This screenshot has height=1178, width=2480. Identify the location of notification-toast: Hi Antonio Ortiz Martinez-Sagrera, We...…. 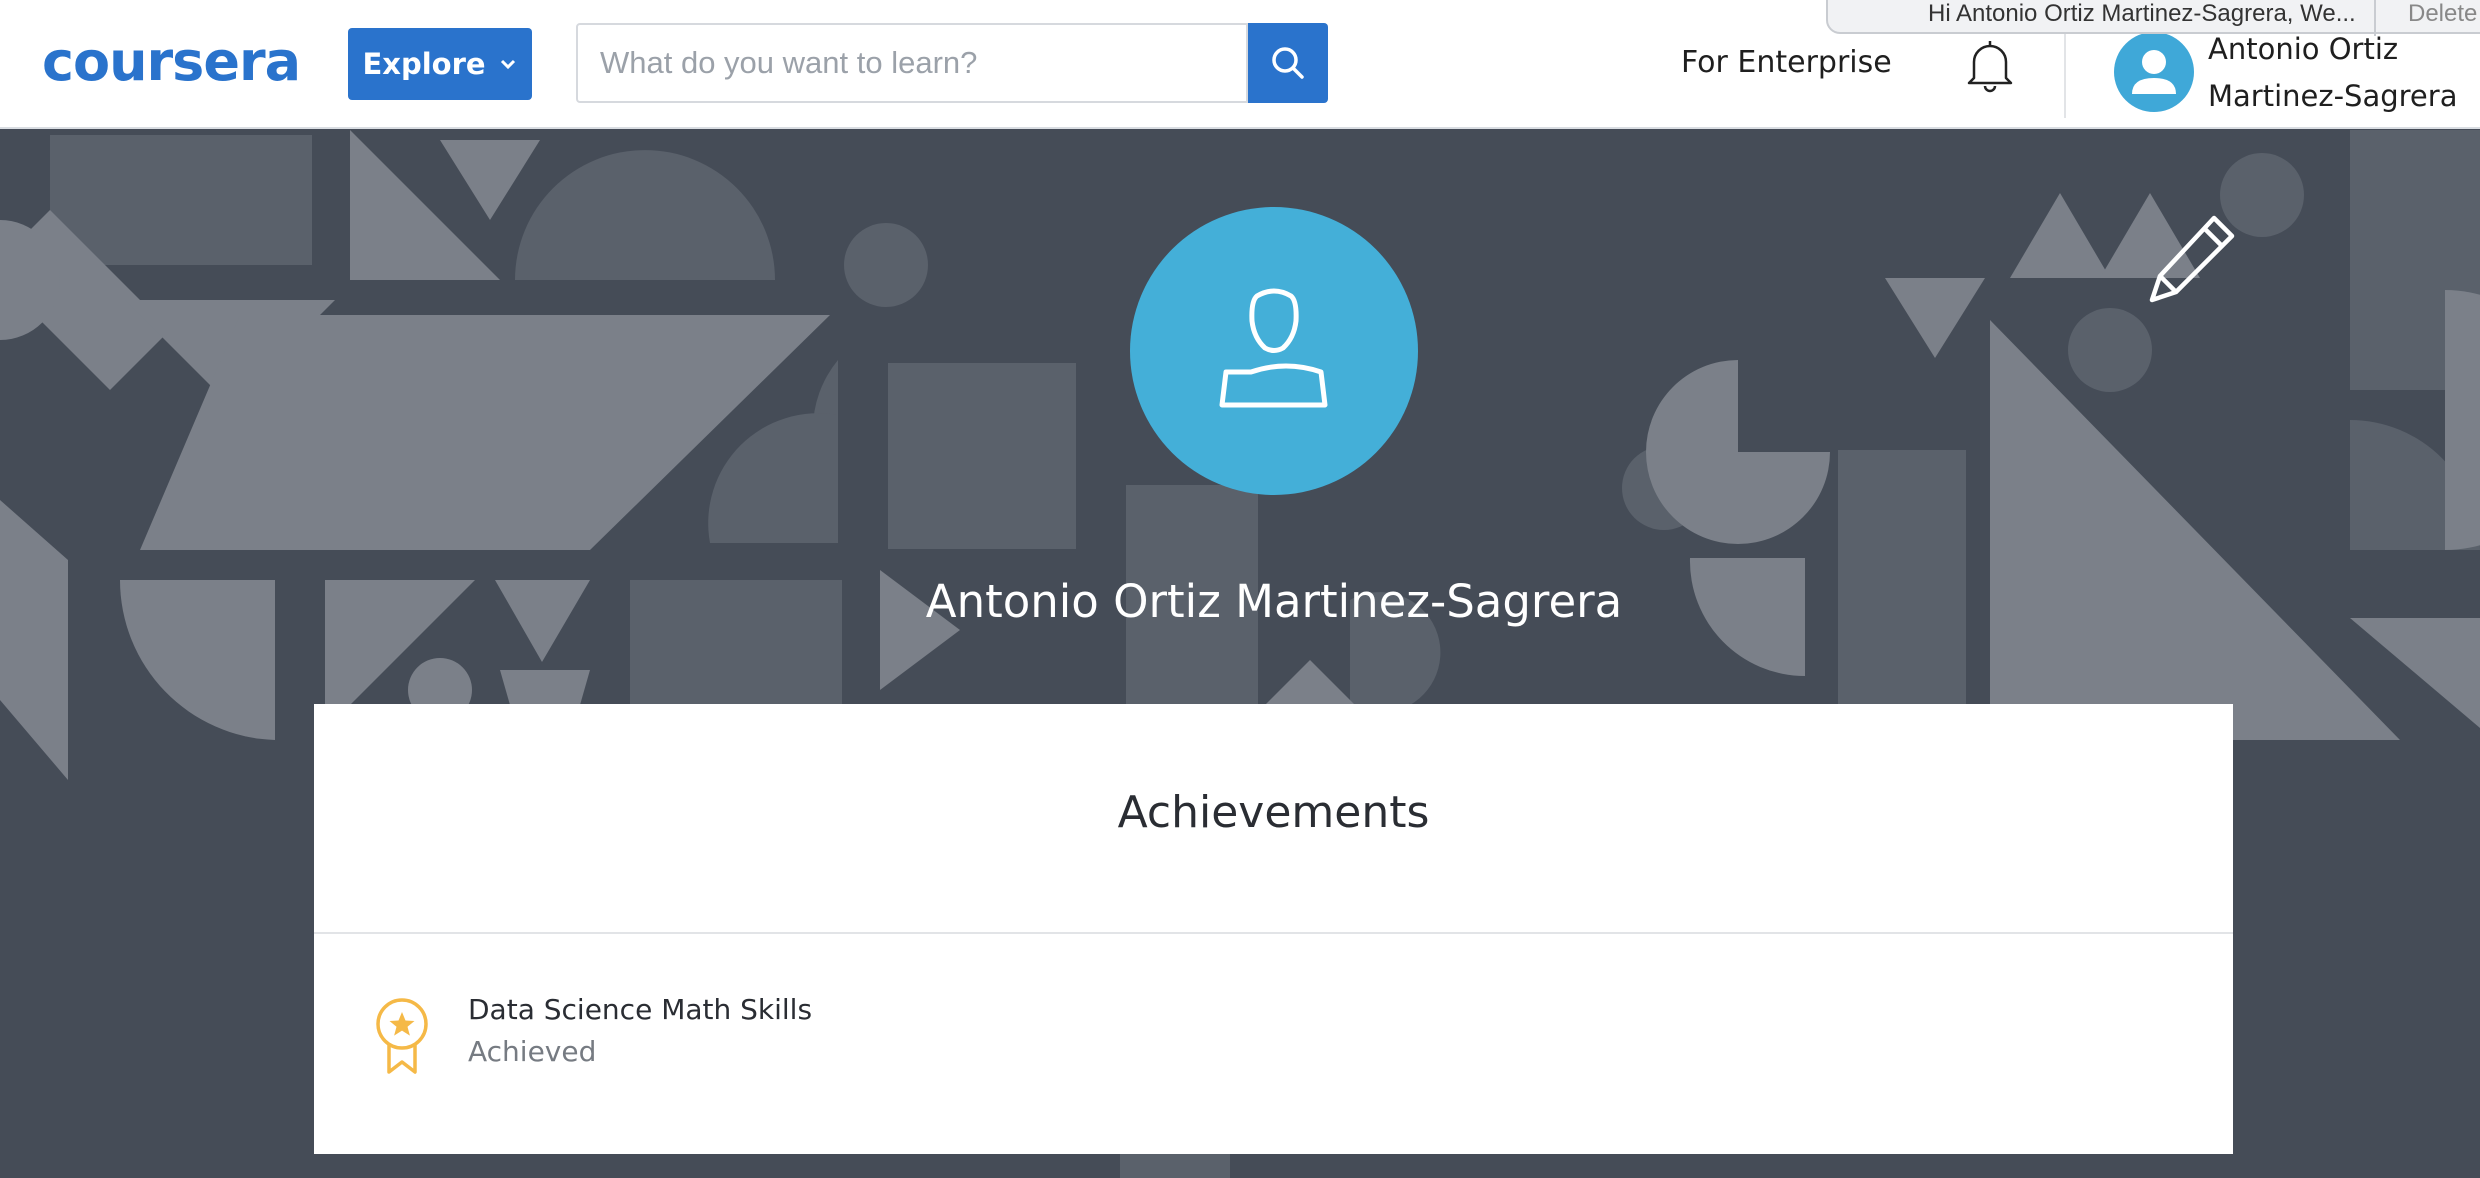
(2153, 18).